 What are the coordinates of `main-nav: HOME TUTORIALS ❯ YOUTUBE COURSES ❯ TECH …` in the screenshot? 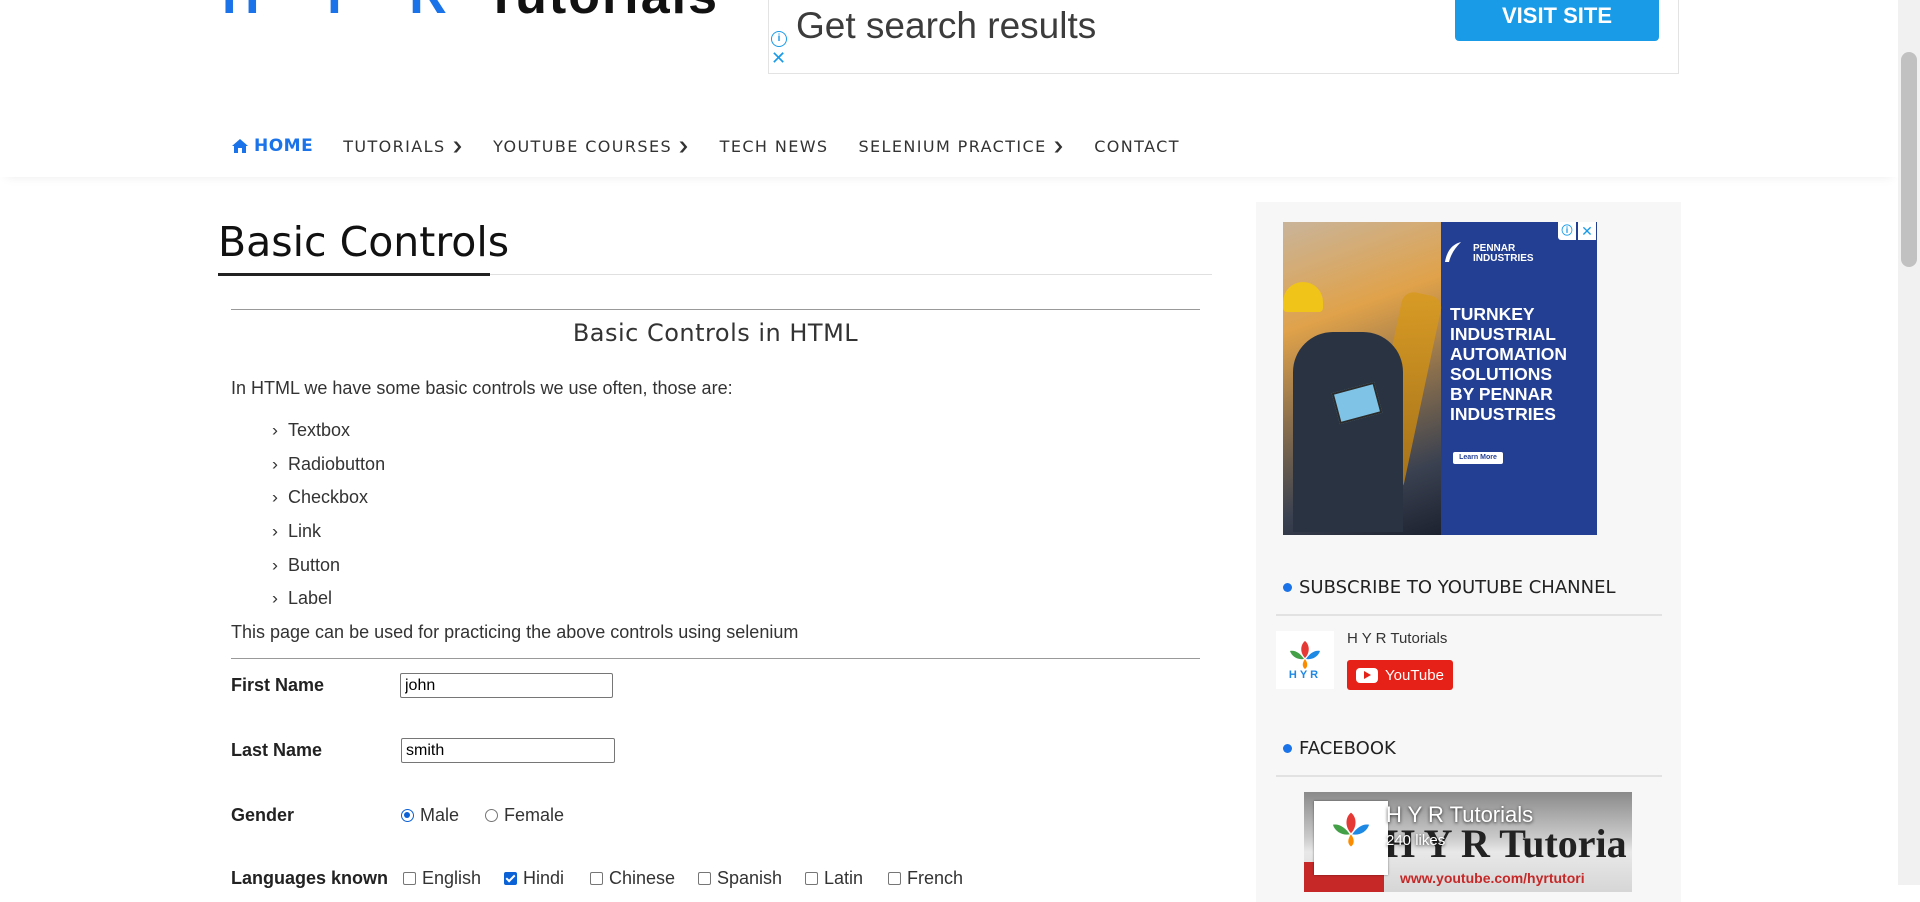 It's located at (721, 146).